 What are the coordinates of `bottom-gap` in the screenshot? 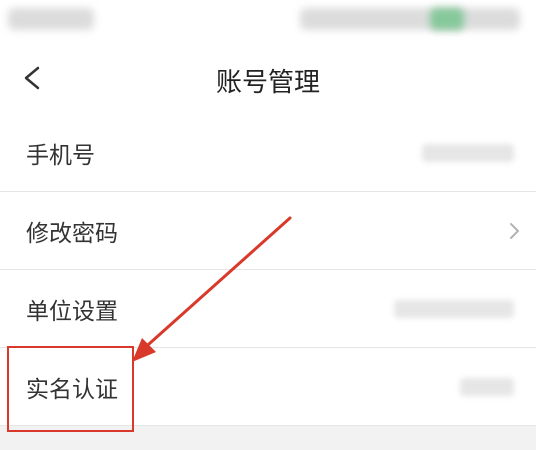 It's located at (268, 438).